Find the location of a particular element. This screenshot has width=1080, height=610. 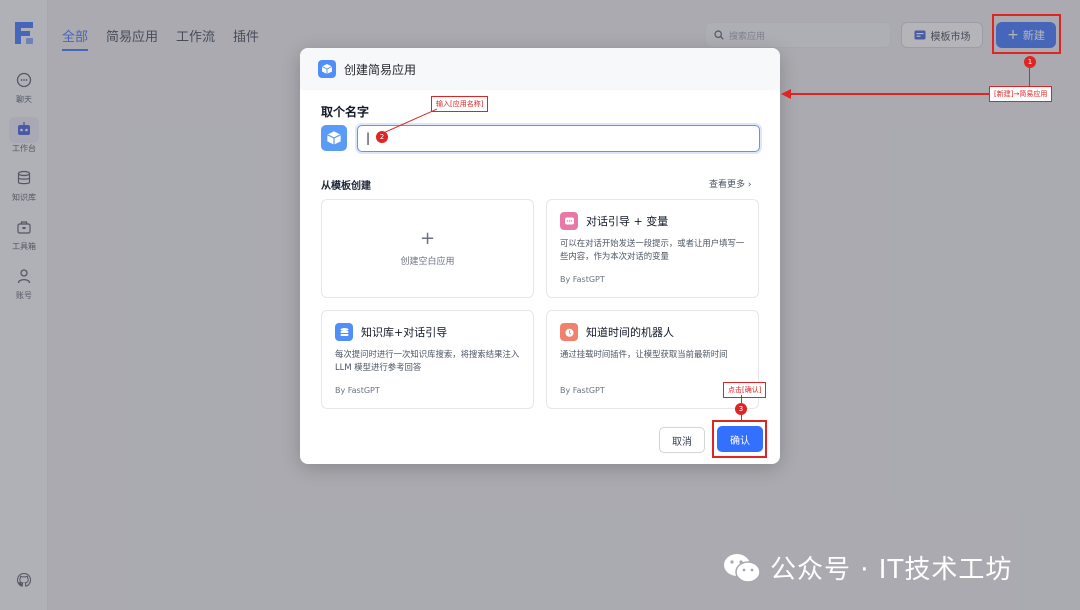

blank-app-card: + 创建空白应用 is located at coordinates (427, 248).